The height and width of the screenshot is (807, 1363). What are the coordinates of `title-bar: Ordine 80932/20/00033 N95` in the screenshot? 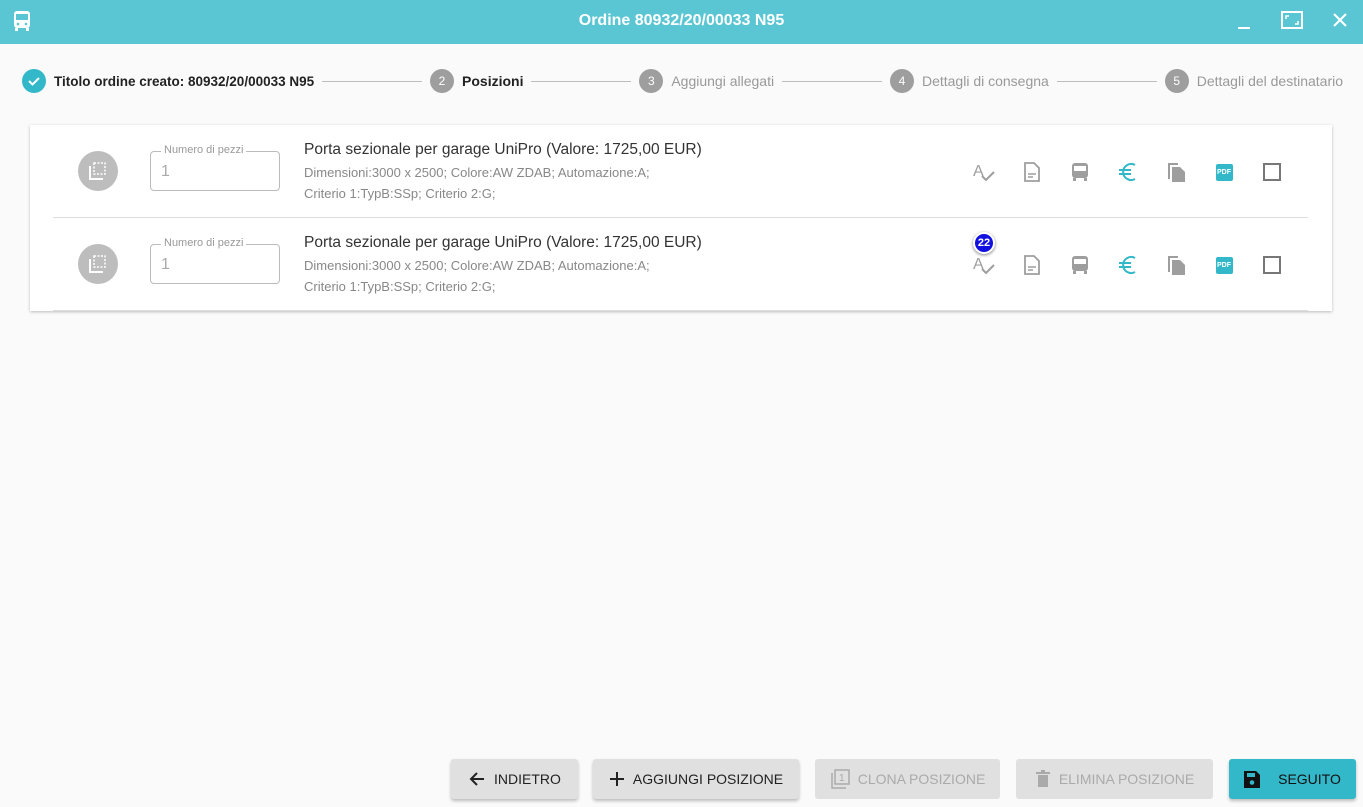 It's located at (681, 22).